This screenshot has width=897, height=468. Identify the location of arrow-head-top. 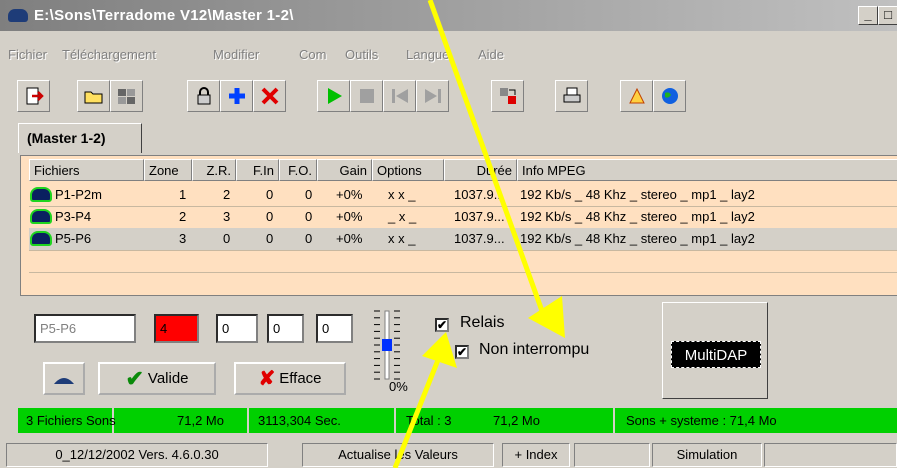
(546, 317).